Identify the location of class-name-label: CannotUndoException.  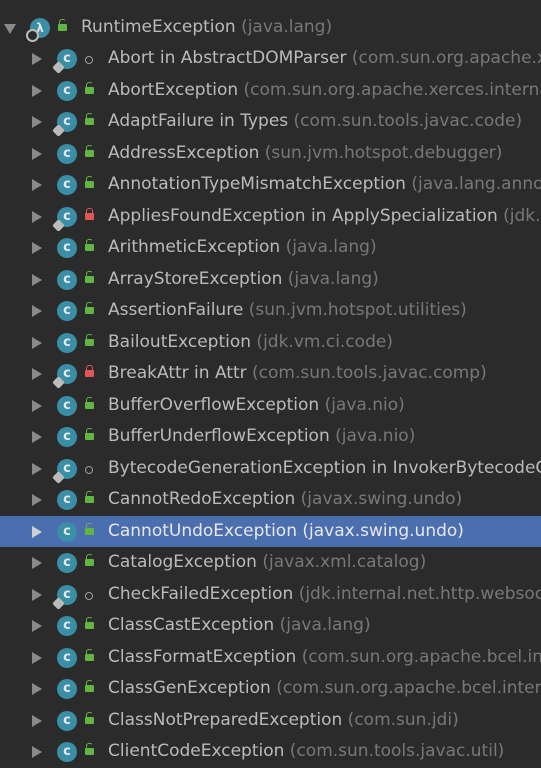
(202, 530).